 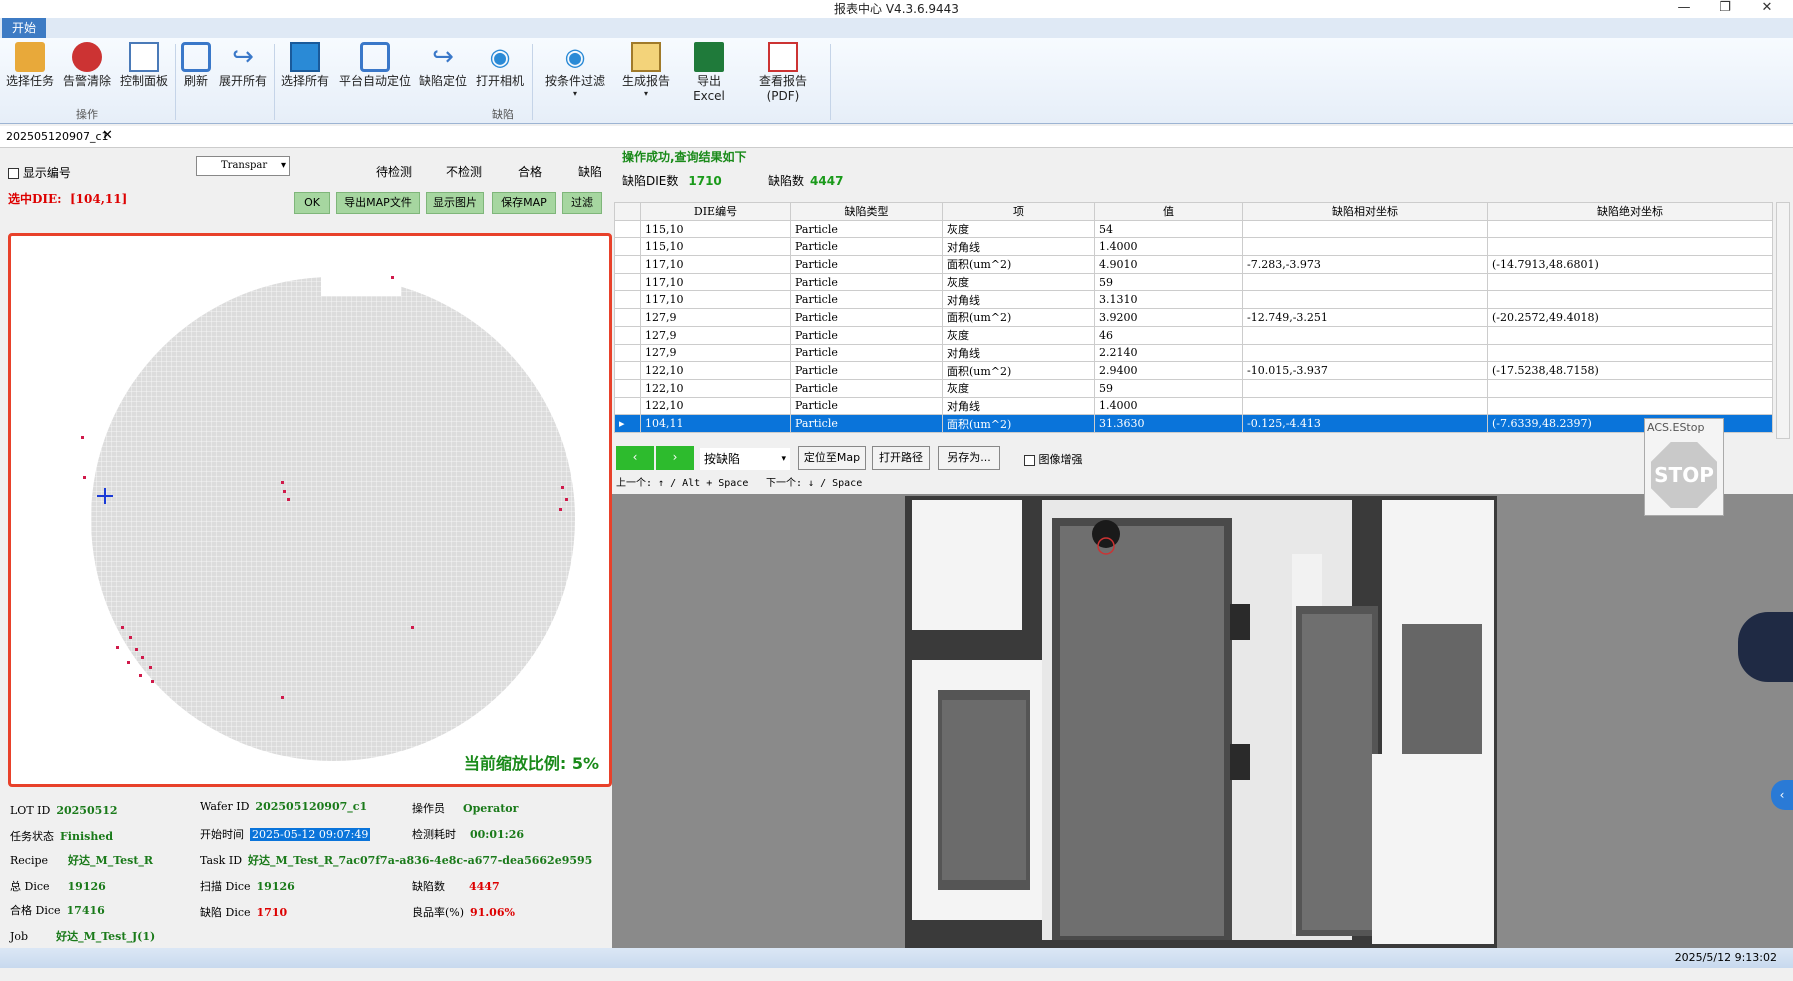 I want to click on table-row: 127,9 Particle 灰度 46, so click(x=1193, y=335).